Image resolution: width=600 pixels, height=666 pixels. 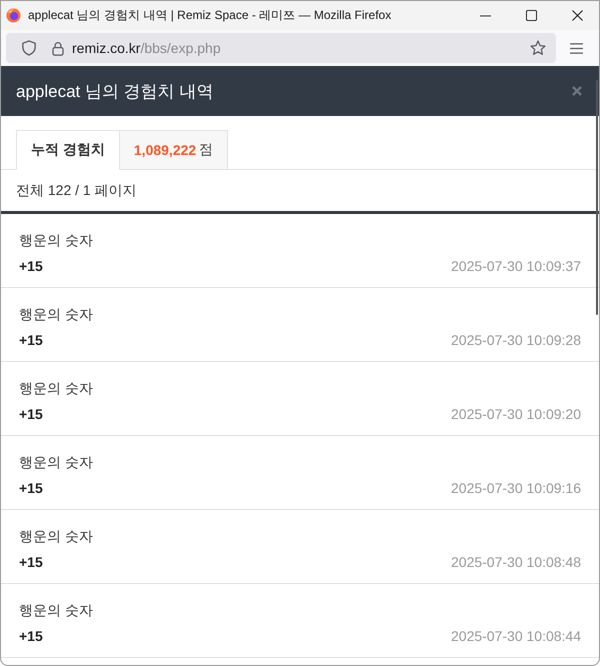 I want to click on dialog-title: applecat 님의 경험치 내역, so click(x=115, y=91).